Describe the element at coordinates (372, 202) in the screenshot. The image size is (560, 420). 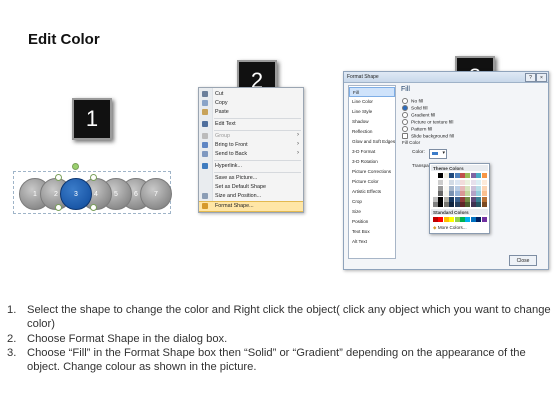
I see `category-crop: Crop` at that location.